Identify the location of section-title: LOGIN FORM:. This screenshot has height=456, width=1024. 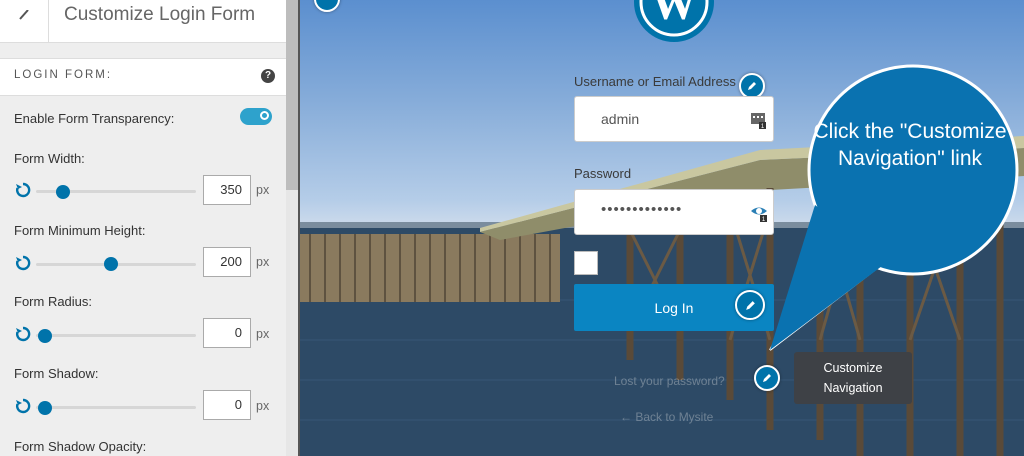
(63, 75).